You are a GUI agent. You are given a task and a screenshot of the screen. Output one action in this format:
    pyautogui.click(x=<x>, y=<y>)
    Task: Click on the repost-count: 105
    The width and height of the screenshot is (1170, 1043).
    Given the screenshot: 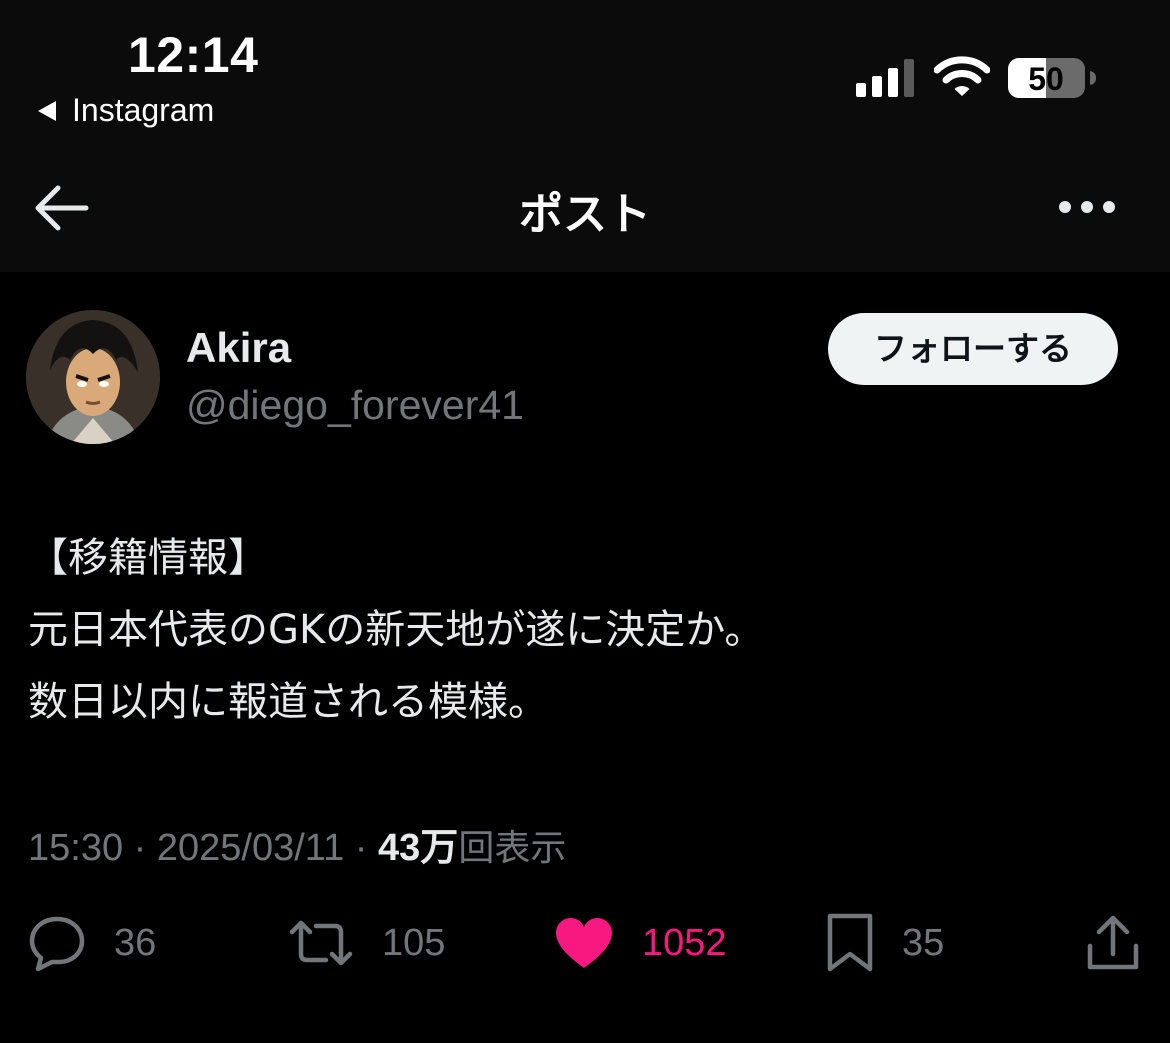 What is the action you would take?
    pyautogui.click(x=414, y=942)
    